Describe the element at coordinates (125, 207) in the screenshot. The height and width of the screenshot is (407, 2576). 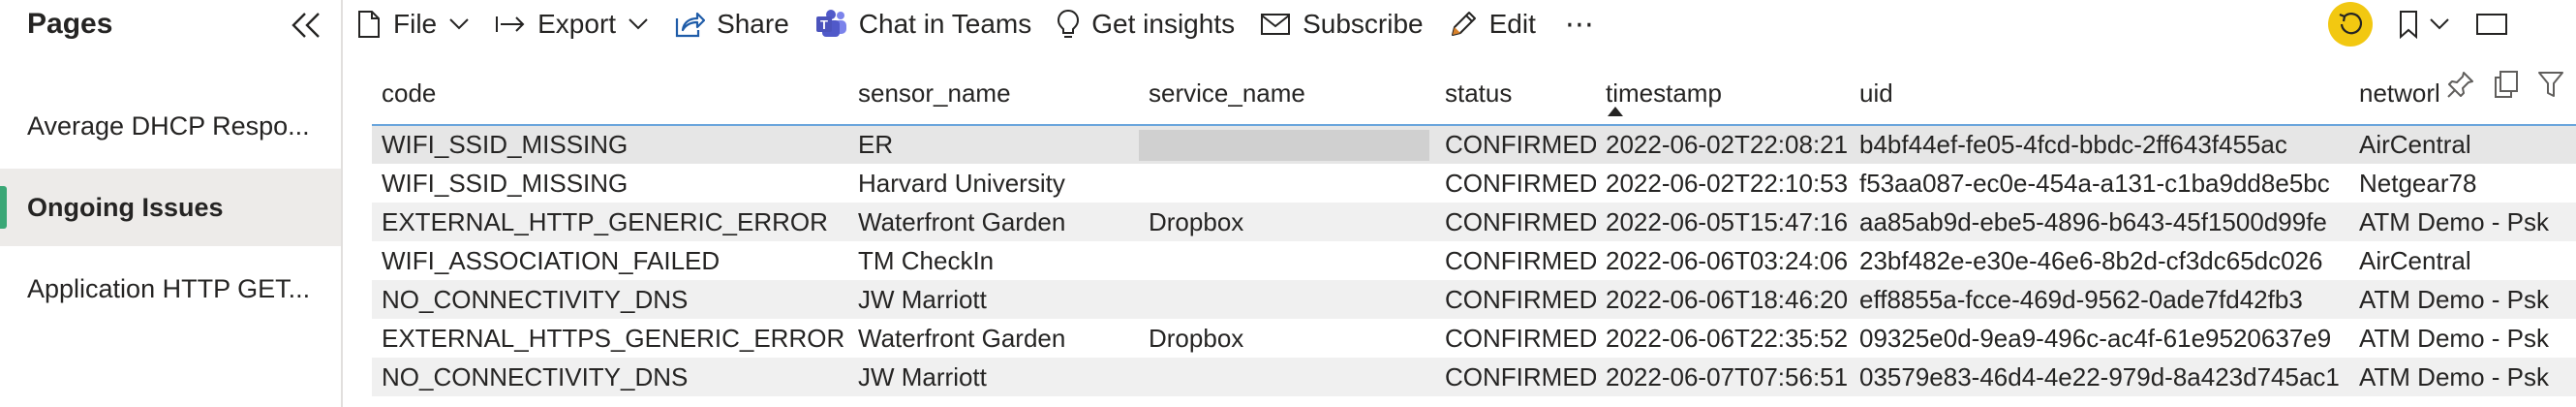
I see `page-item-label: Ongoing Issues` at that location.